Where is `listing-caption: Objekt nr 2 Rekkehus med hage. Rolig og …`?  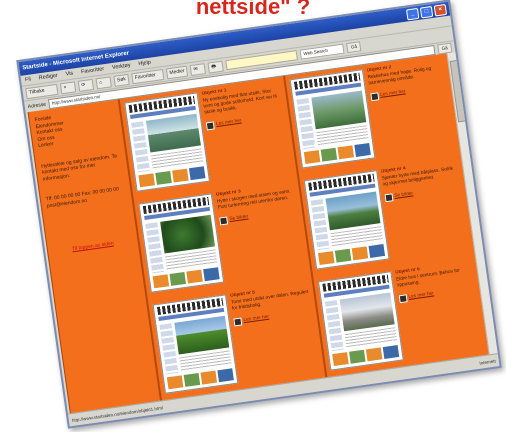
listing-caption: Objekt nr 2 Rekkehus med hage. Rolig og … is located at coordinates (412, 113).